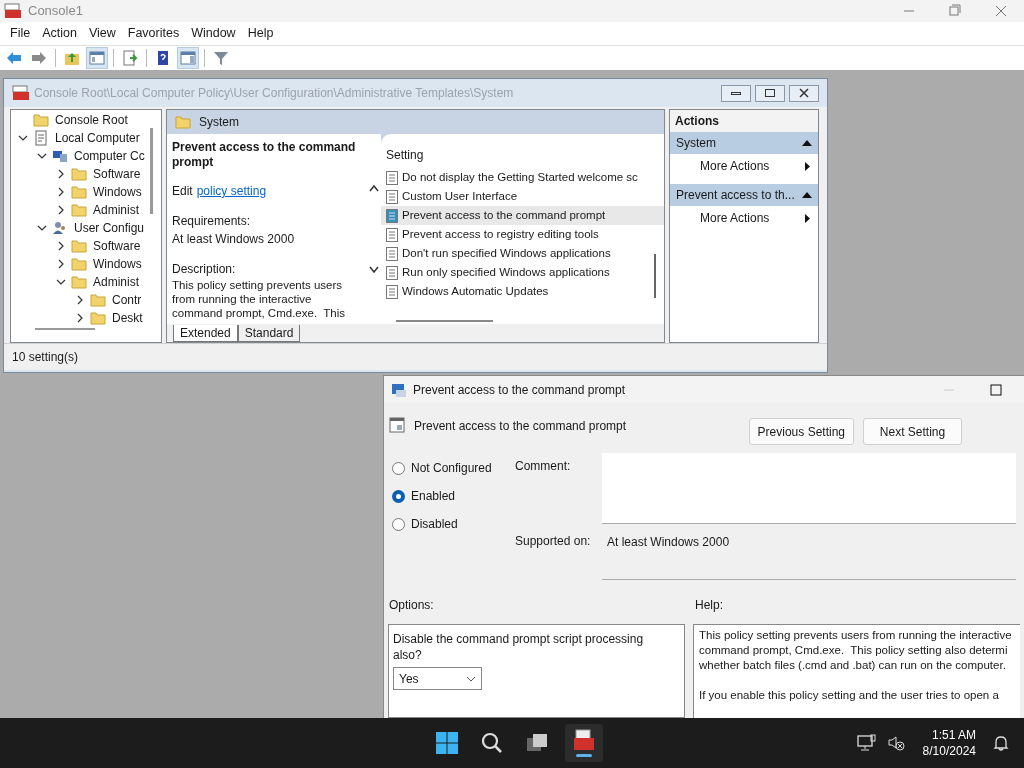 The image size is (1024, 768). I want to click on setting-row: Run only specified Windows applications, so click(522, 272).